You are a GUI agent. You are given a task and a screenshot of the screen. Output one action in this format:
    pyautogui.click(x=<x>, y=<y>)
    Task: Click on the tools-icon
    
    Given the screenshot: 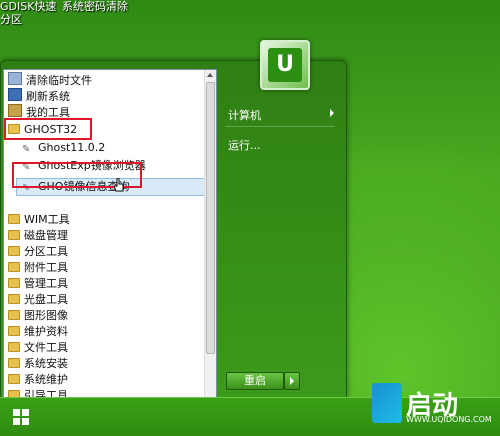 What is the action you would take?
    pyautogui.click(x=15, y=110)
    